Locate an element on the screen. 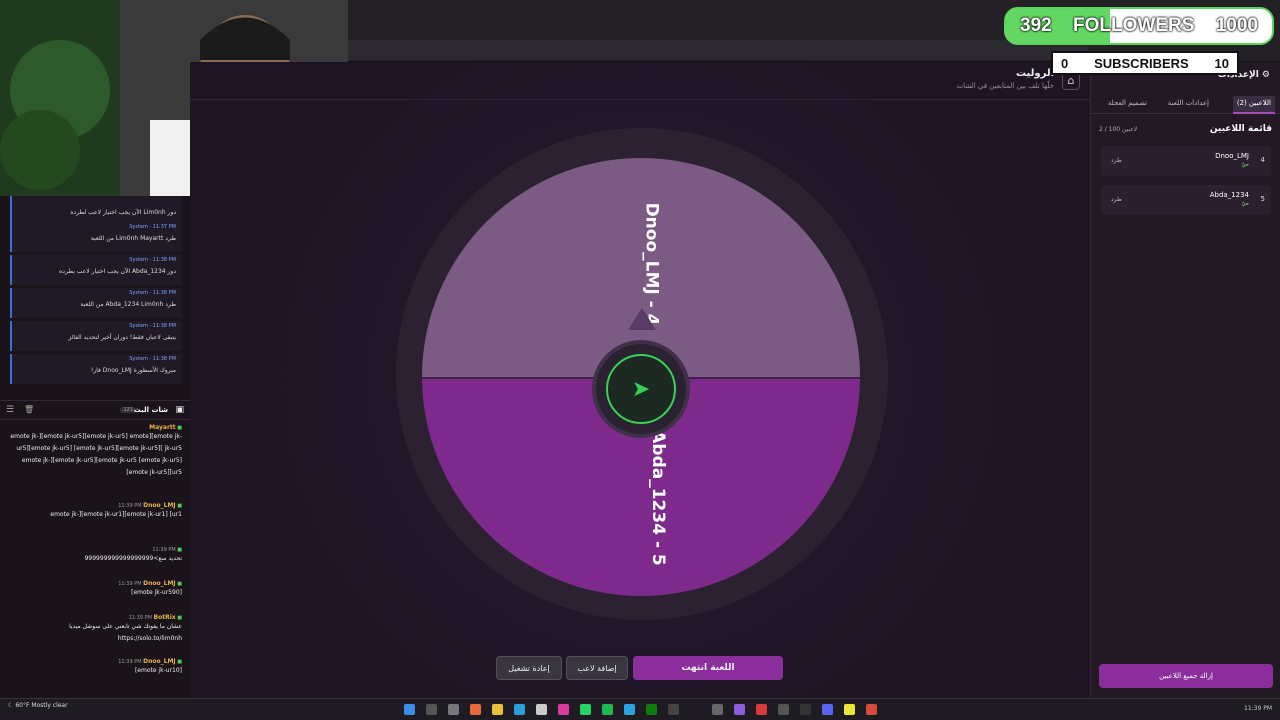 This screenshot has height=720, width=1280. chat-icon: ▣ is located at coordinates (179, 410).